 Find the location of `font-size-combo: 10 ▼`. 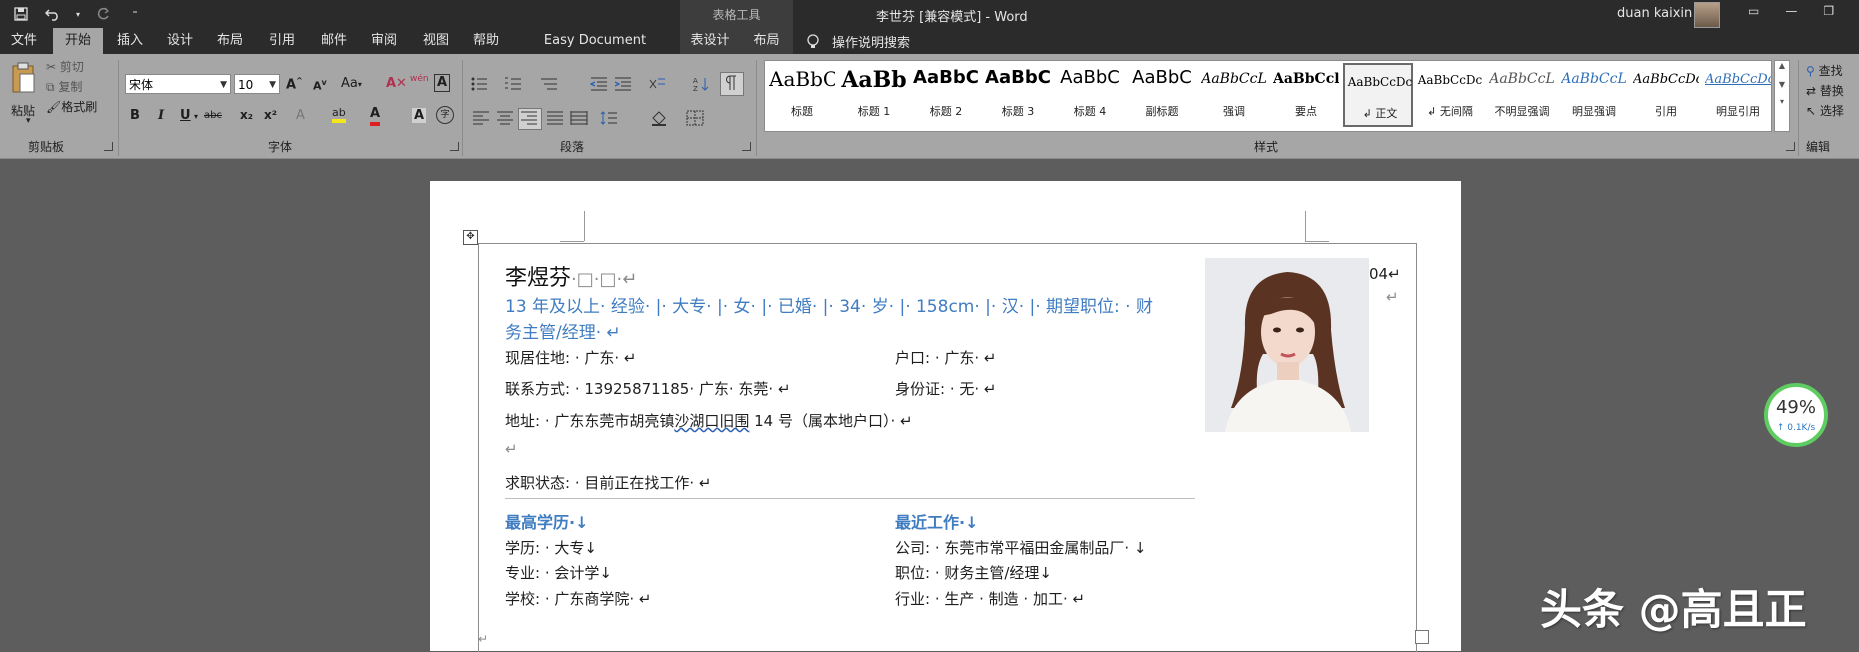

font-size-combo: 10 ▼ is located at coordinates (257, 84).